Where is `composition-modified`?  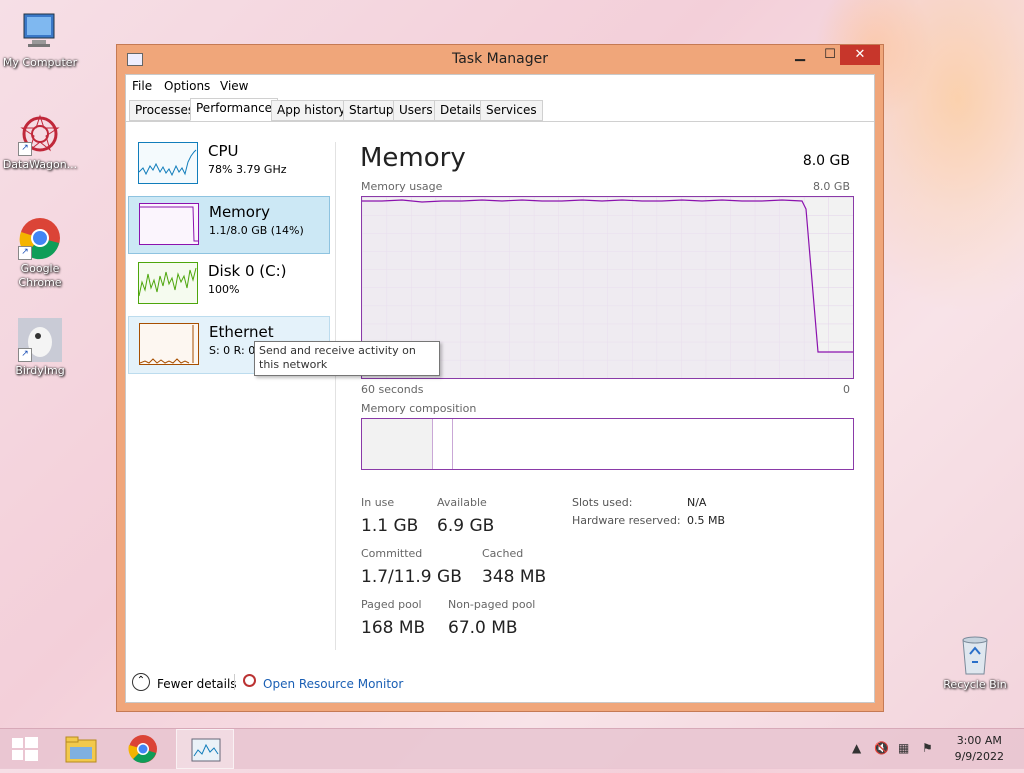 composition-modified is located at coordinates (442, 444).